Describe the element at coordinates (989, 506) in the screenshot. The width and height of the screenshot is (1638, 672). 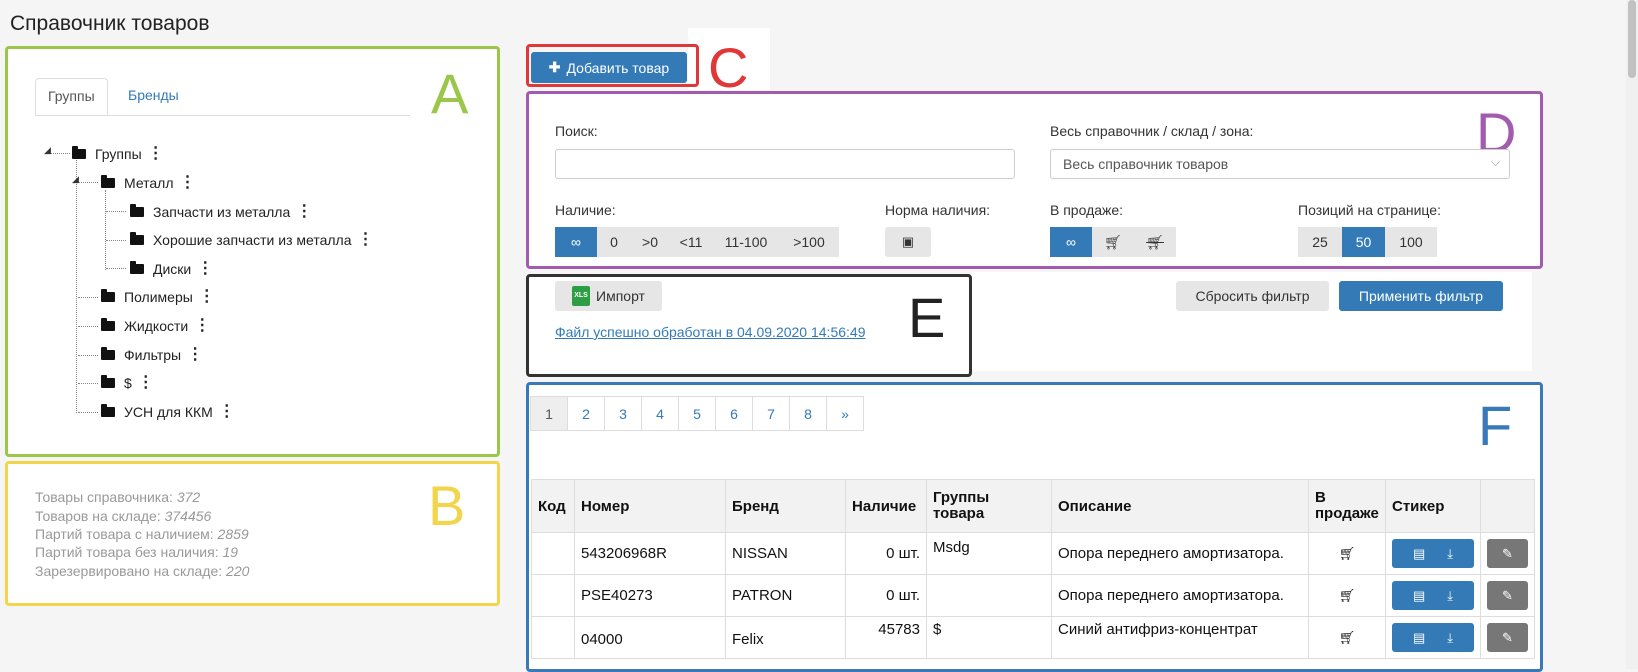
I see `col-groups: Группы товара` at that location.